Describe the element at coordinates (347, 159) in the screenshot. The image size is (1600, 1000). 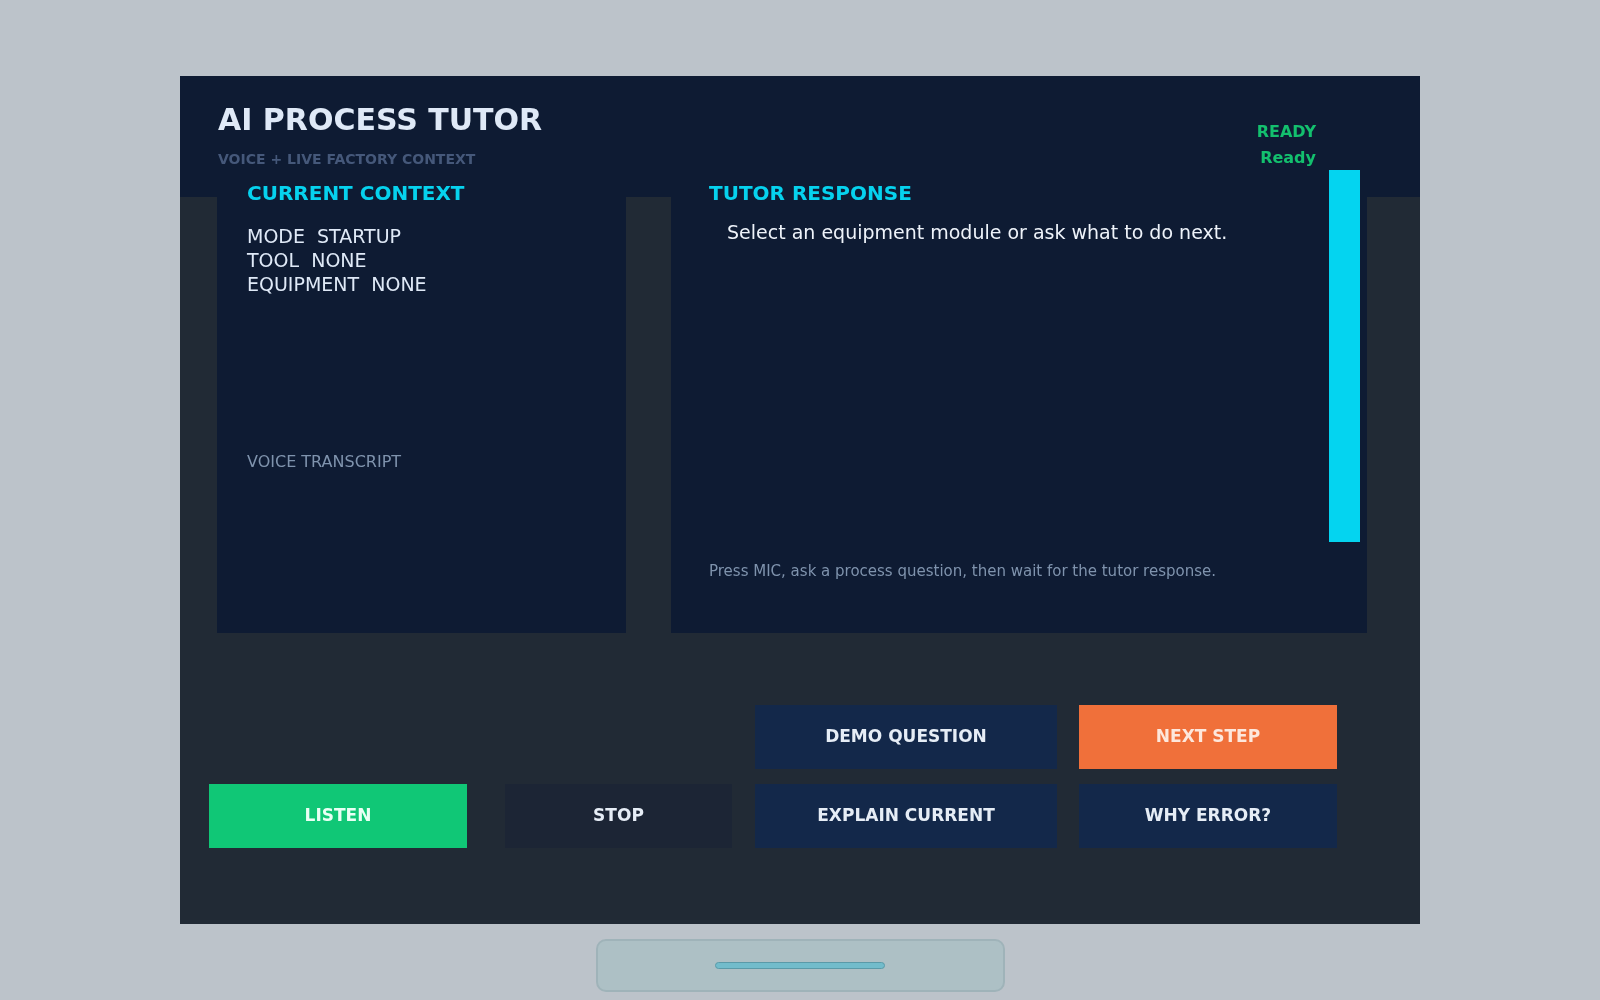
I see `app-subtitle: VOICE + LIVE FACTORY CONTEXT` at that location.